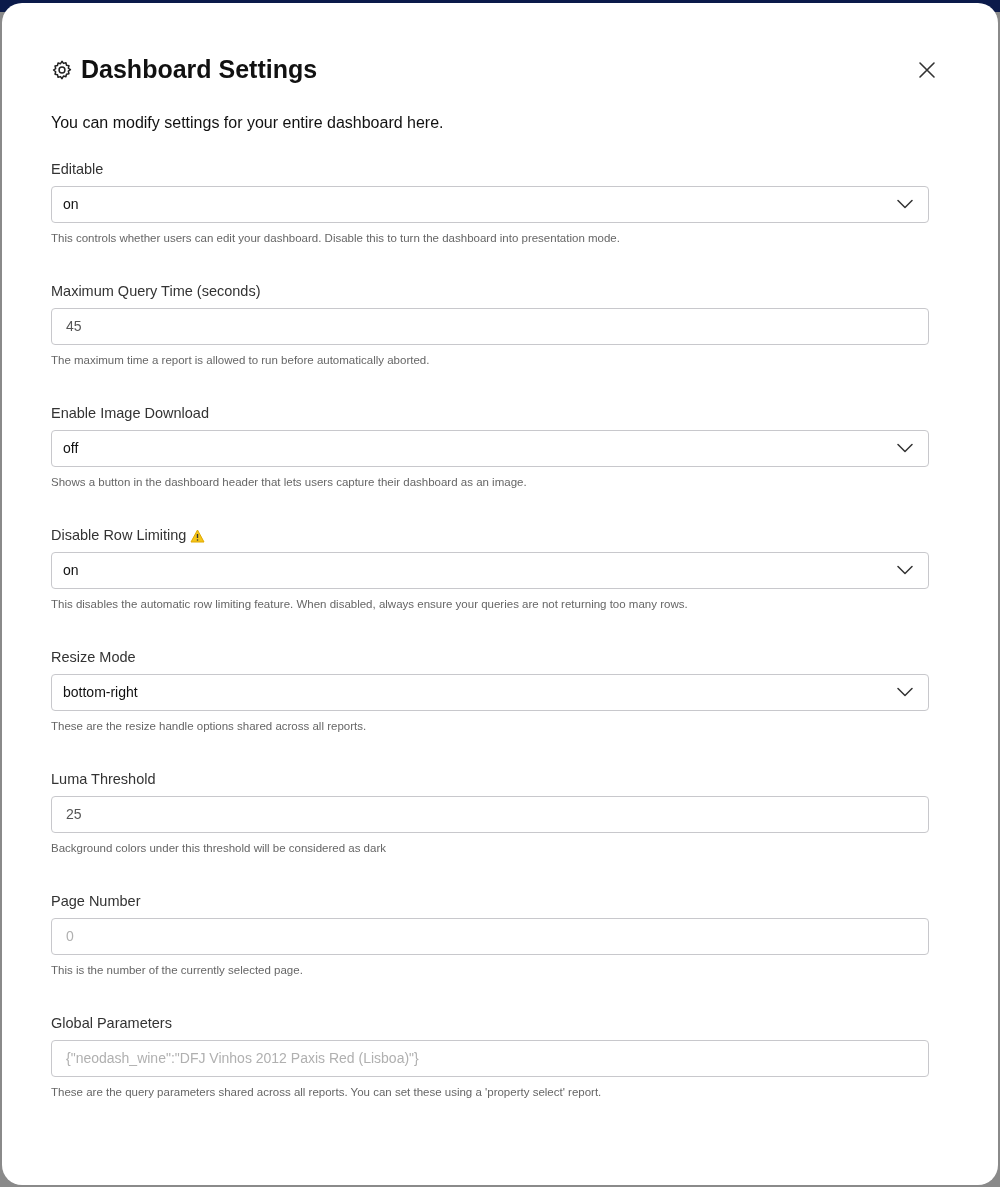  I want to click on help-text: This is the number of the currently selected page., so click(177, 970).